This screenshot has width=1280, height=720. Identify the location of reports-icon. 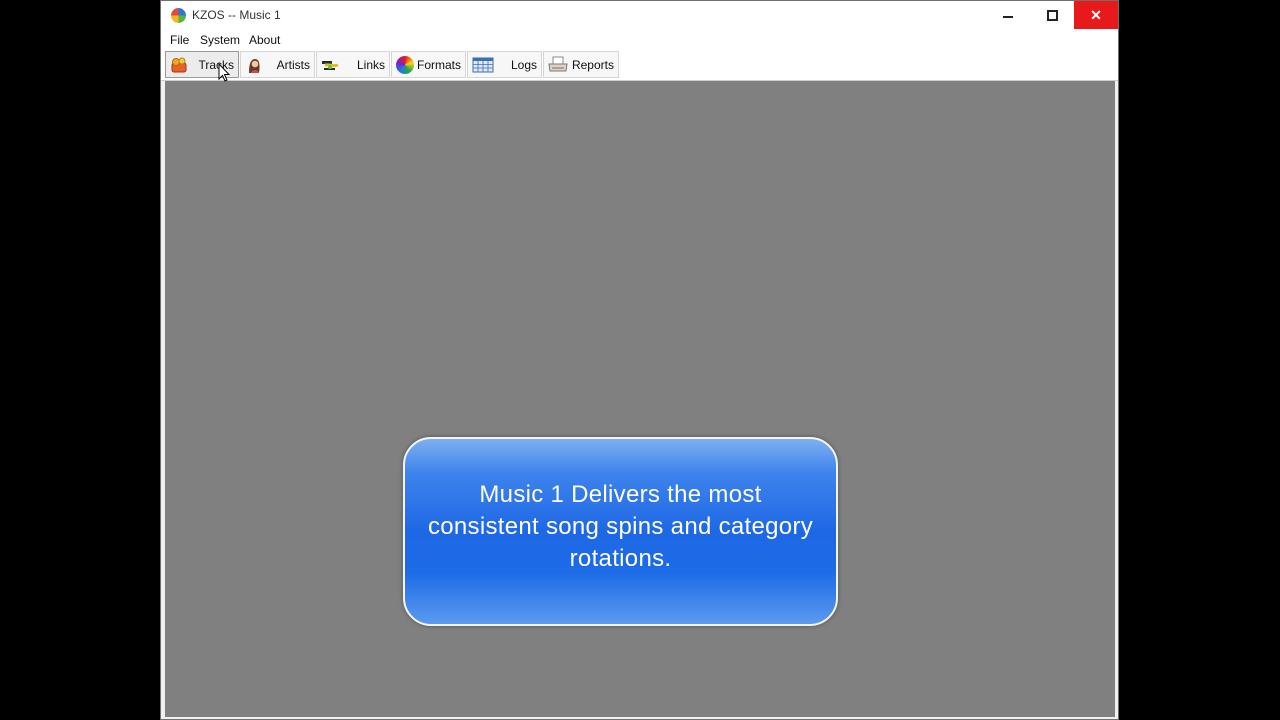
(558, 64).